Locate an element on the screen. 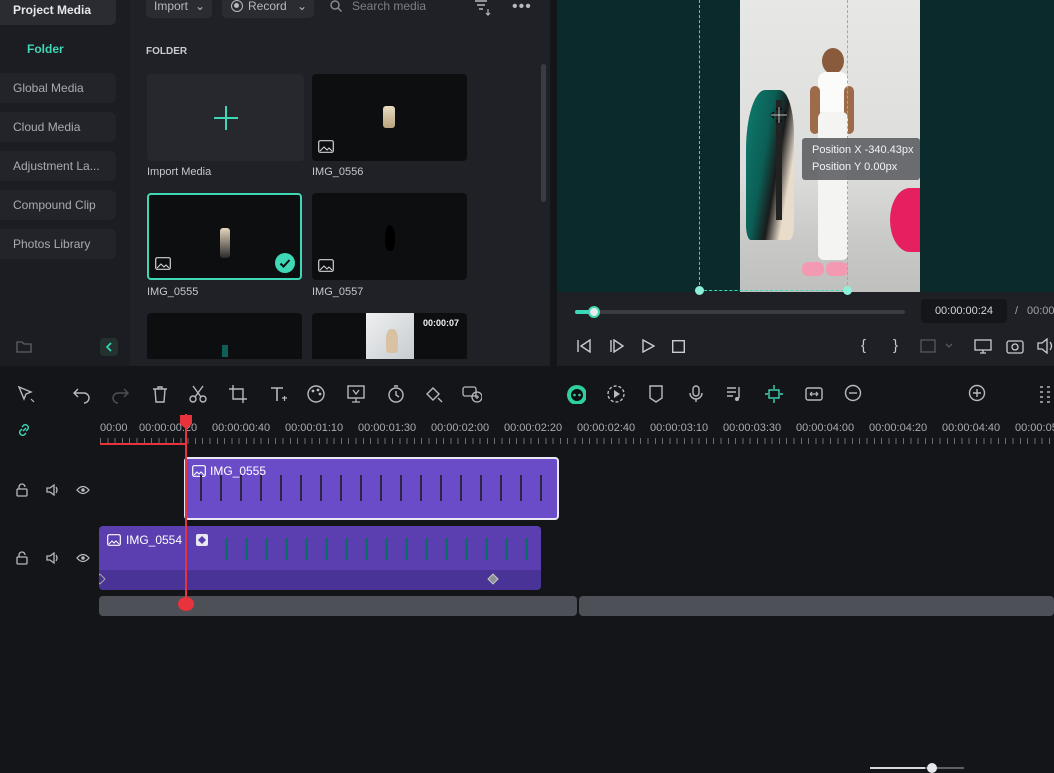 The height and width of the screenshot is (773, 1054). sidebar-item-cloud-media: Cloud Media is located at coordinates (58, 127).